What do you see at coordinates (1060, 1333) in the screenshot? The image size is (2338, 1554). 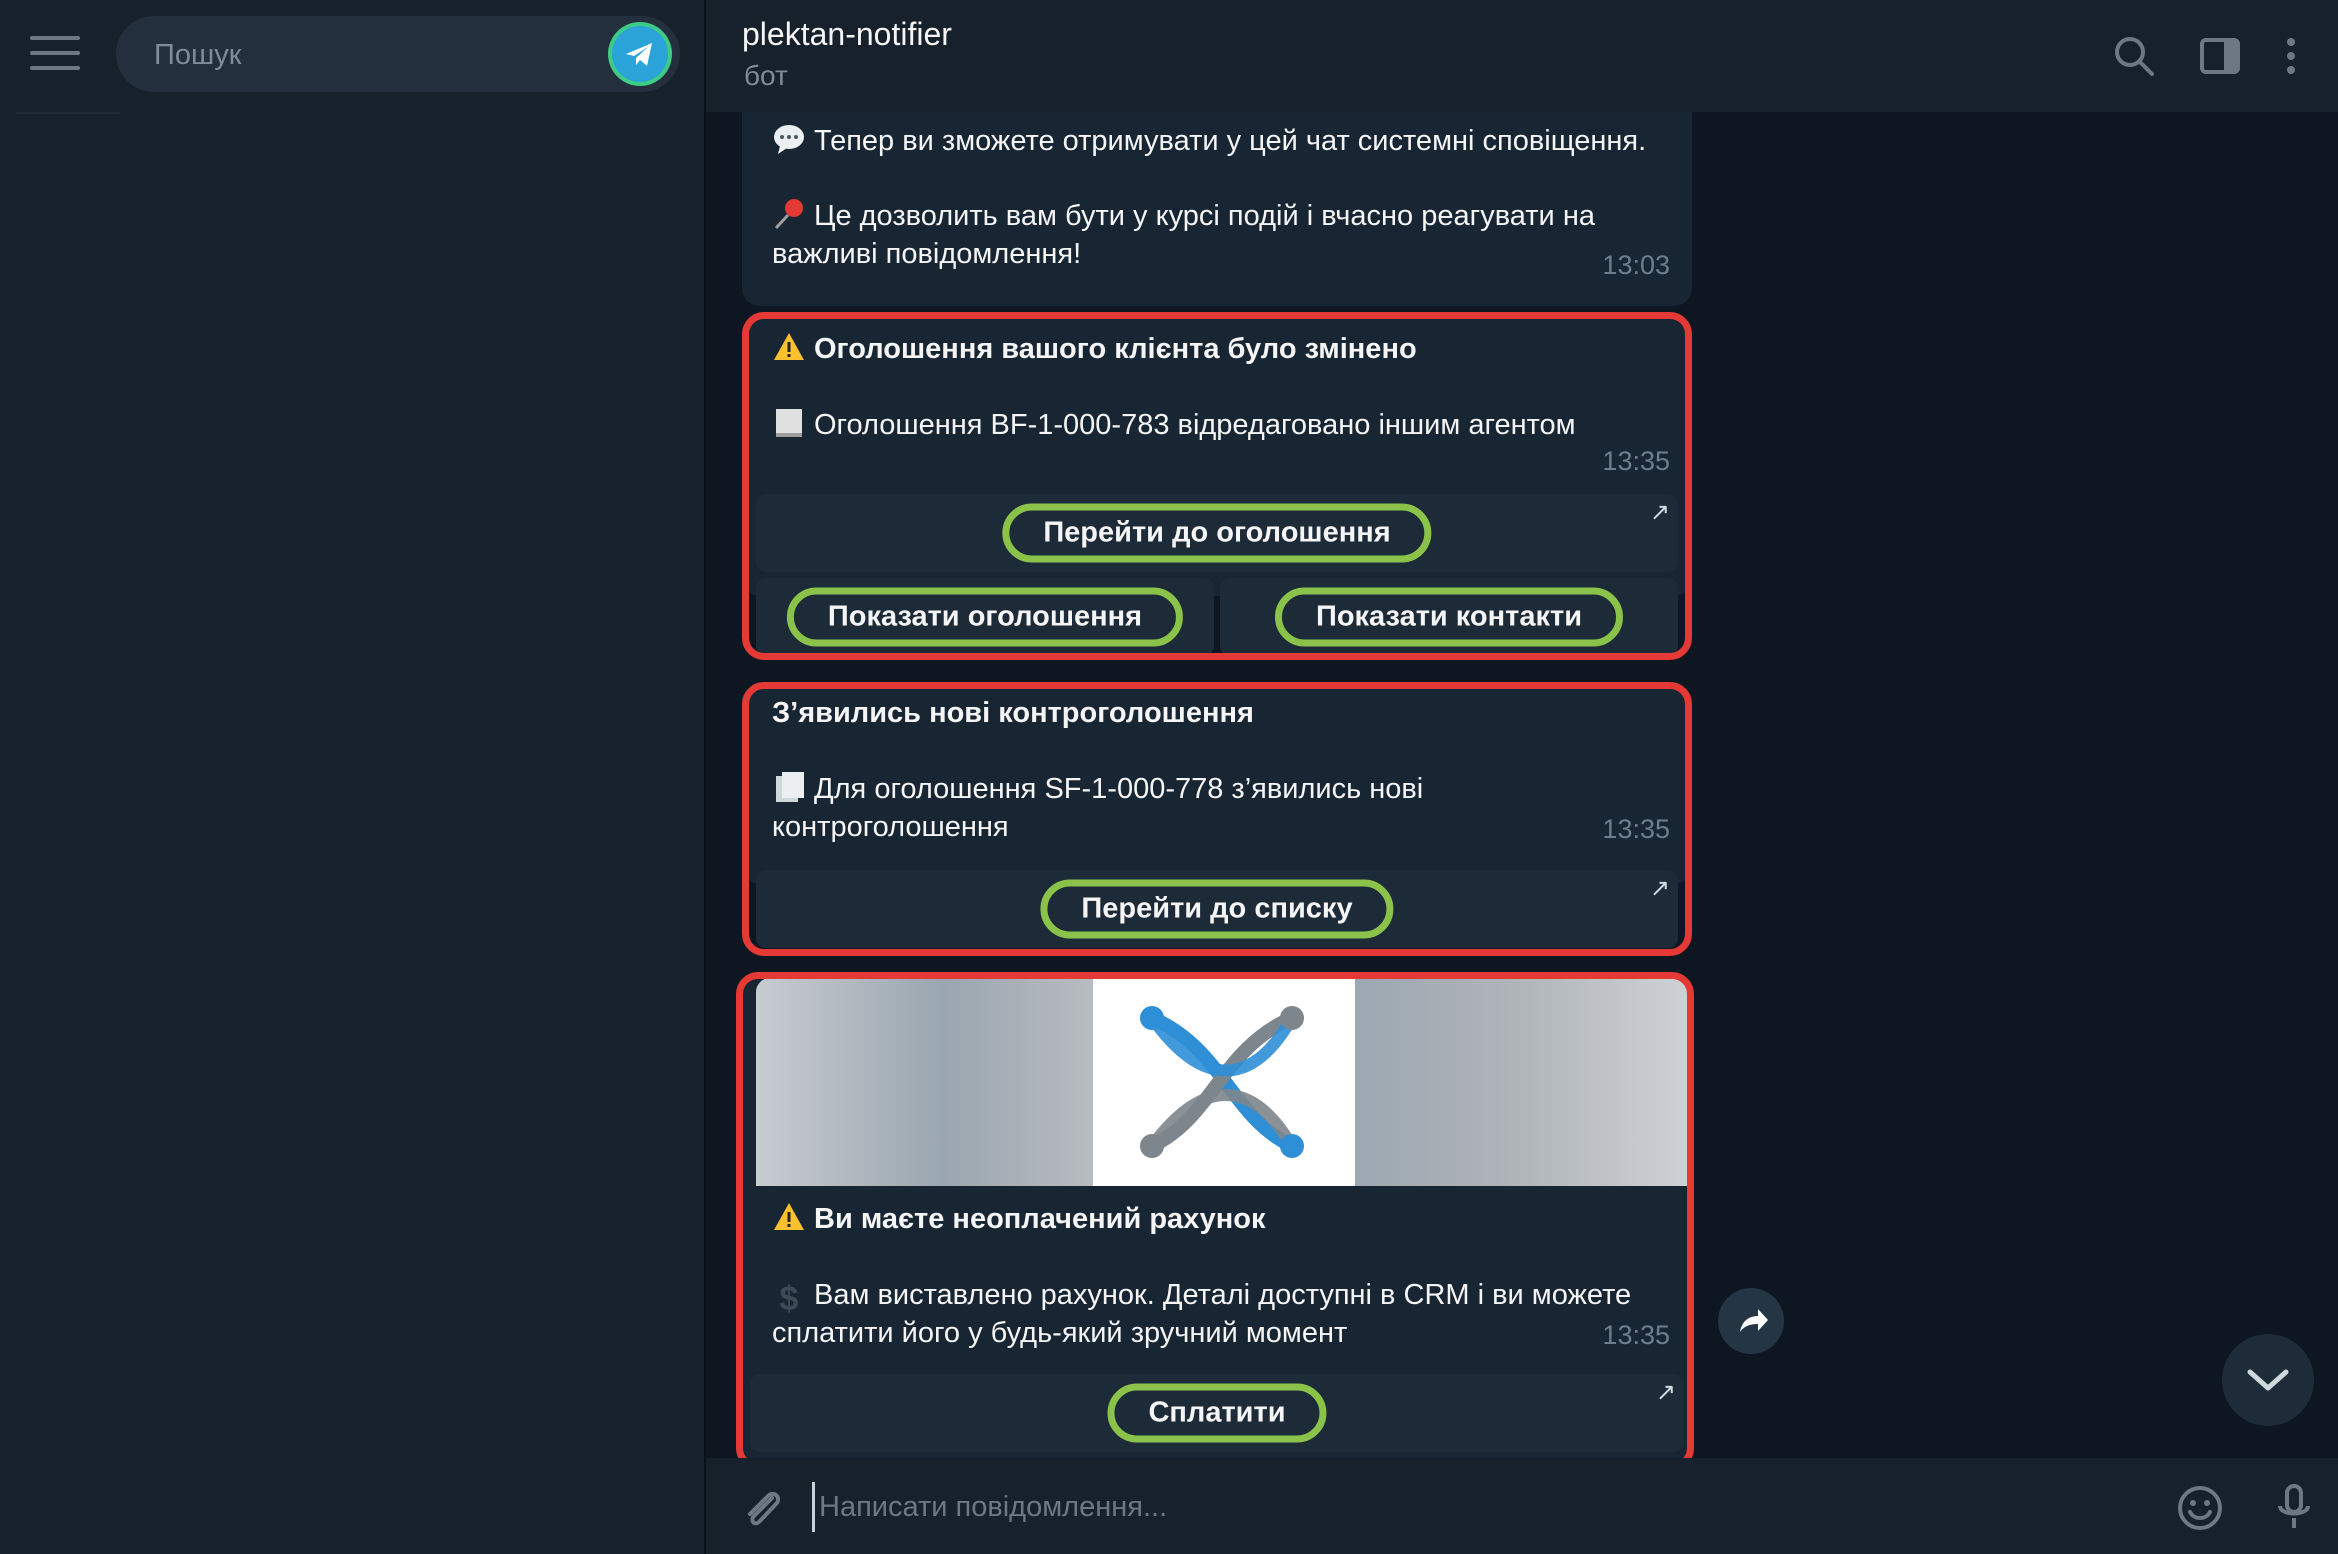 I see `body-text: сплатити його у будь-який зручний момент` at bounding box center [1060, 1333].